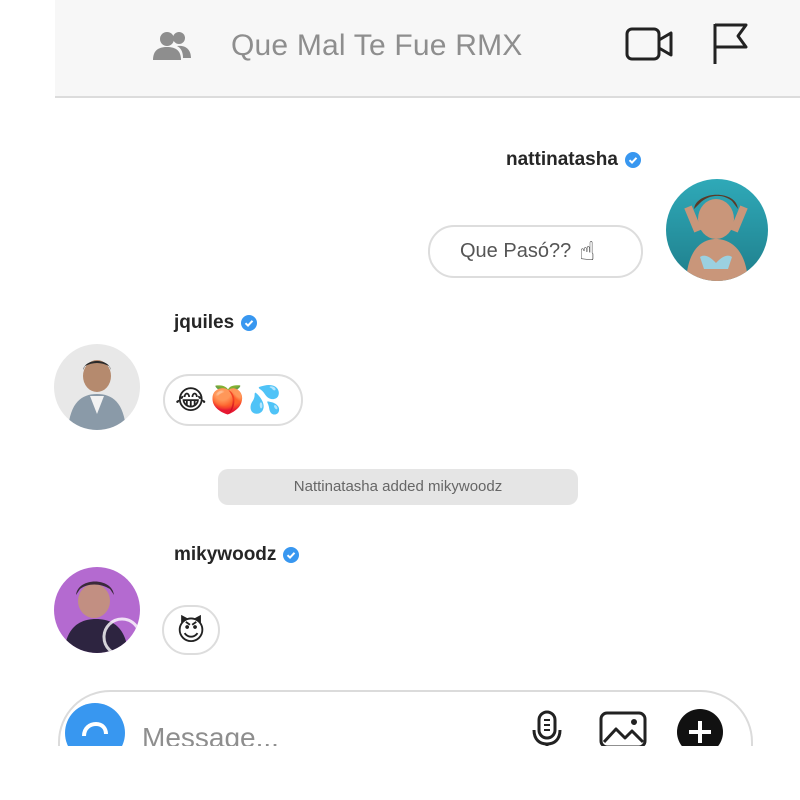 This screenshot has height=800, width=800. I want to click on message-sender: jquiles, so click(216, 323).